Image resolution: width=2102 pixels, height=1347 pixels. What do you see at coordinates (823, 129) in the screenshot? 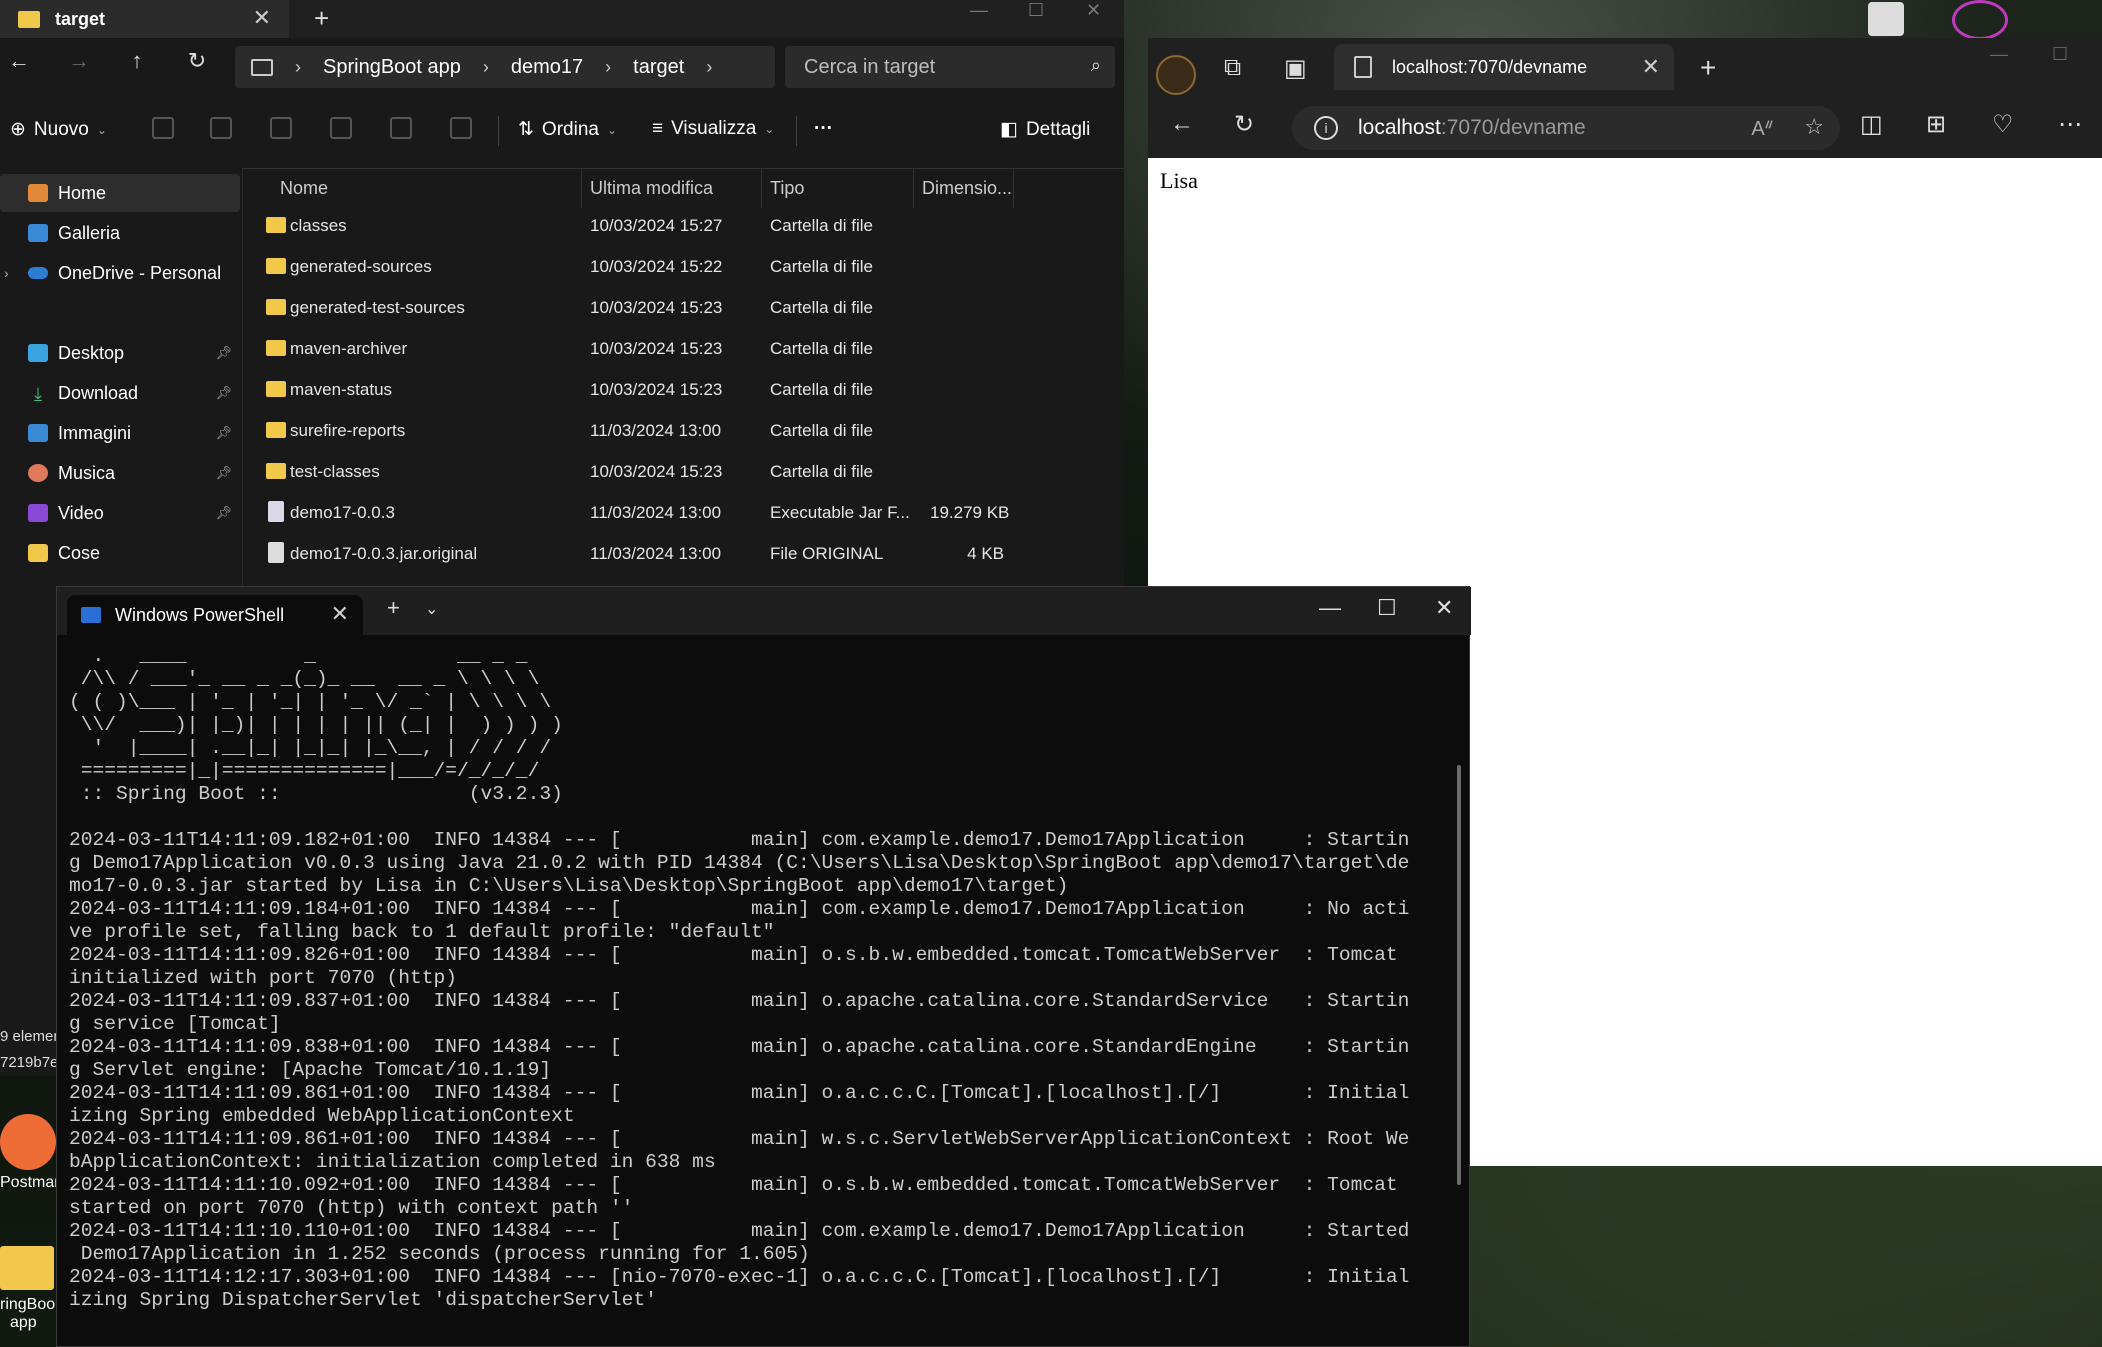
I see `more-options-button: ···` at bounding box center [823, 129].